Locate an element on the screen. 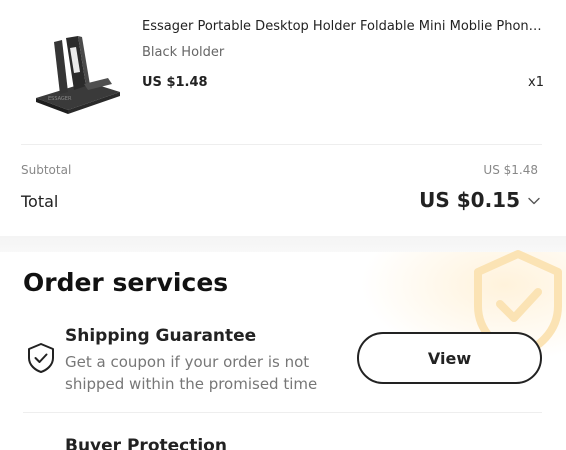 The image size is (566, 450). product-price: US $1.48 is located at coordinates (175, 82).